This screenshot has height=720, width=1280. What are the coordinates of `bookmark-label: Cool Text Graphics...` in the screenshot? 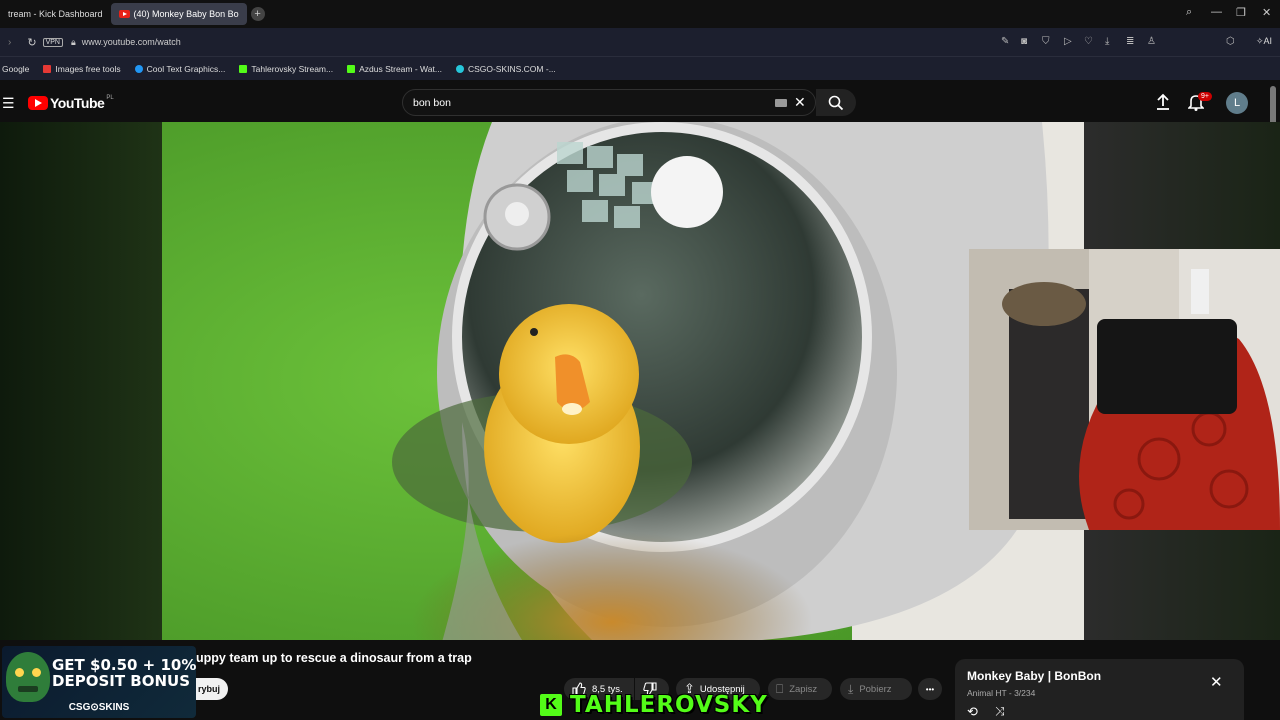 It's located at (186, 68).